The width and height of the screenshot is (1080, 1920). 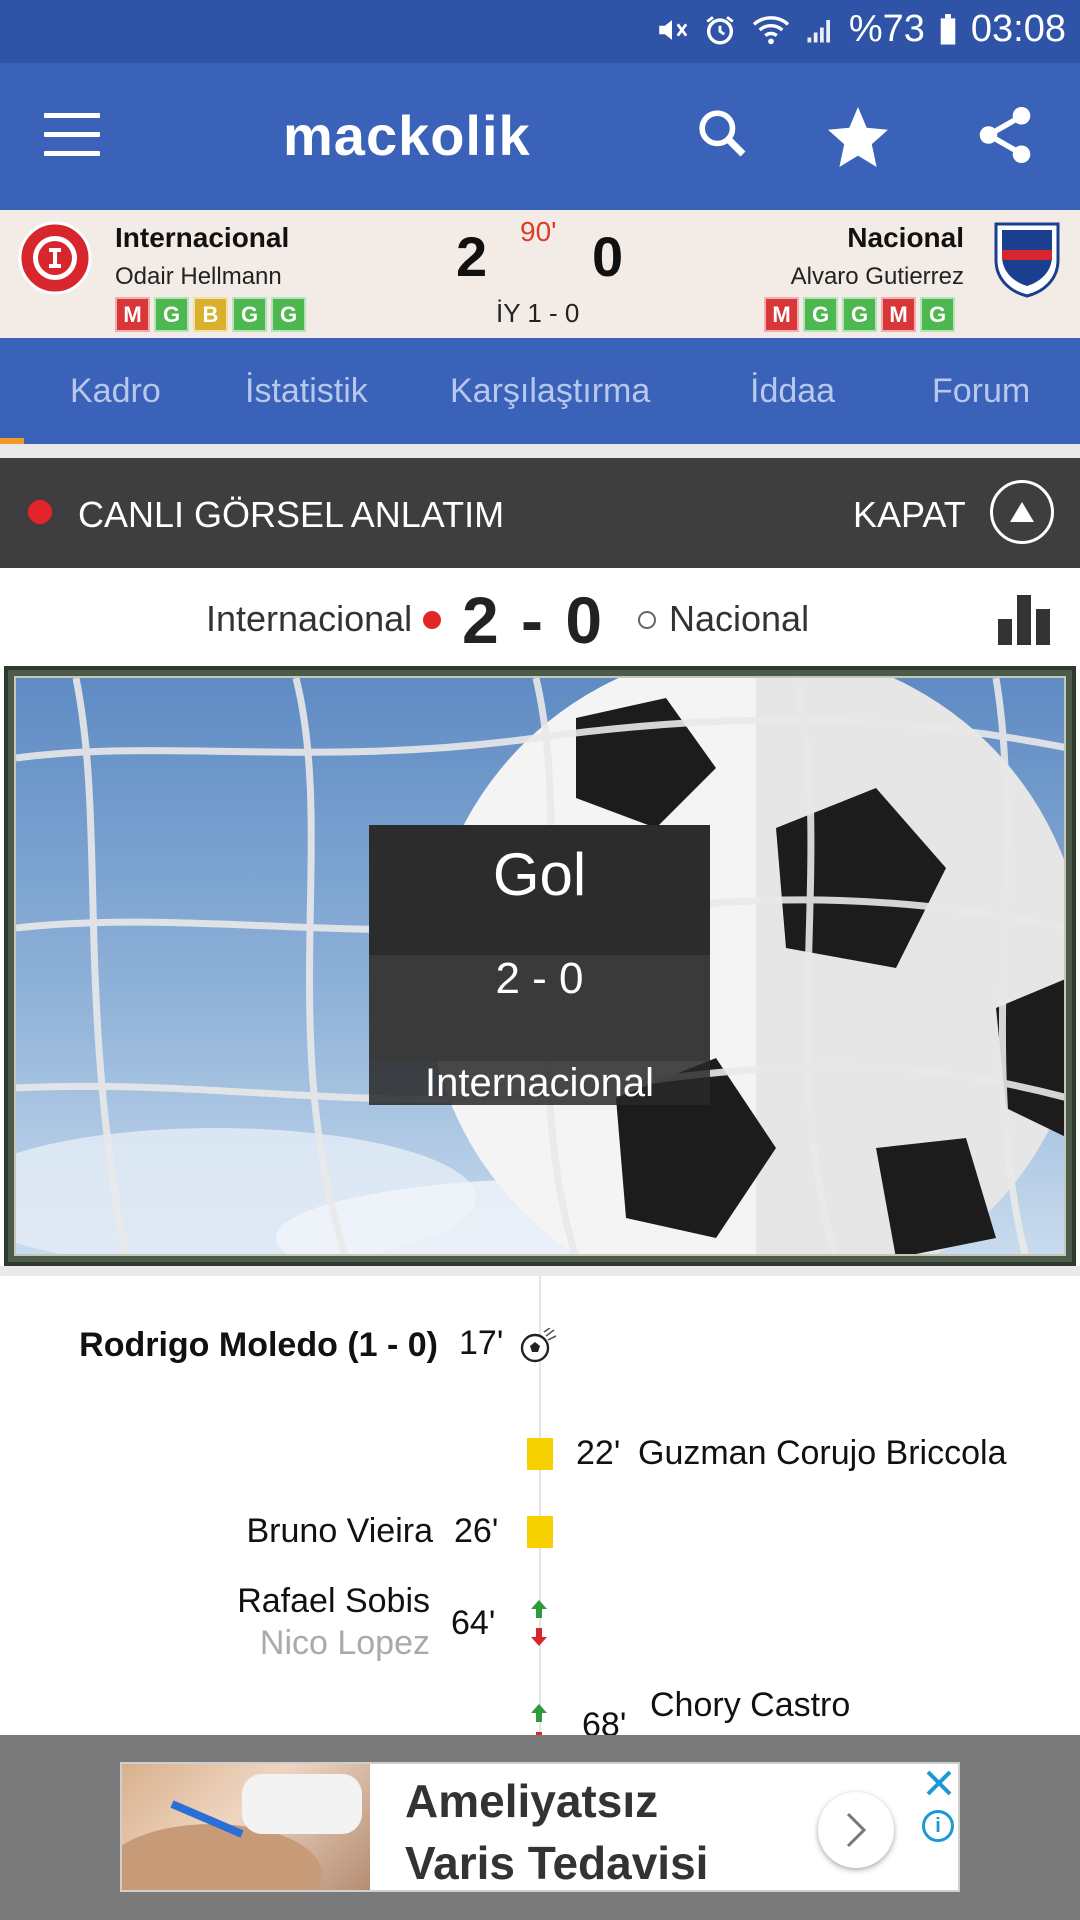 What do you see at coordinates (540, 513) in the screenshot?
I see `live-visual-header: CANLI GÖRSEL ANLATIM KAPAT` at bounding box center [540, 513].